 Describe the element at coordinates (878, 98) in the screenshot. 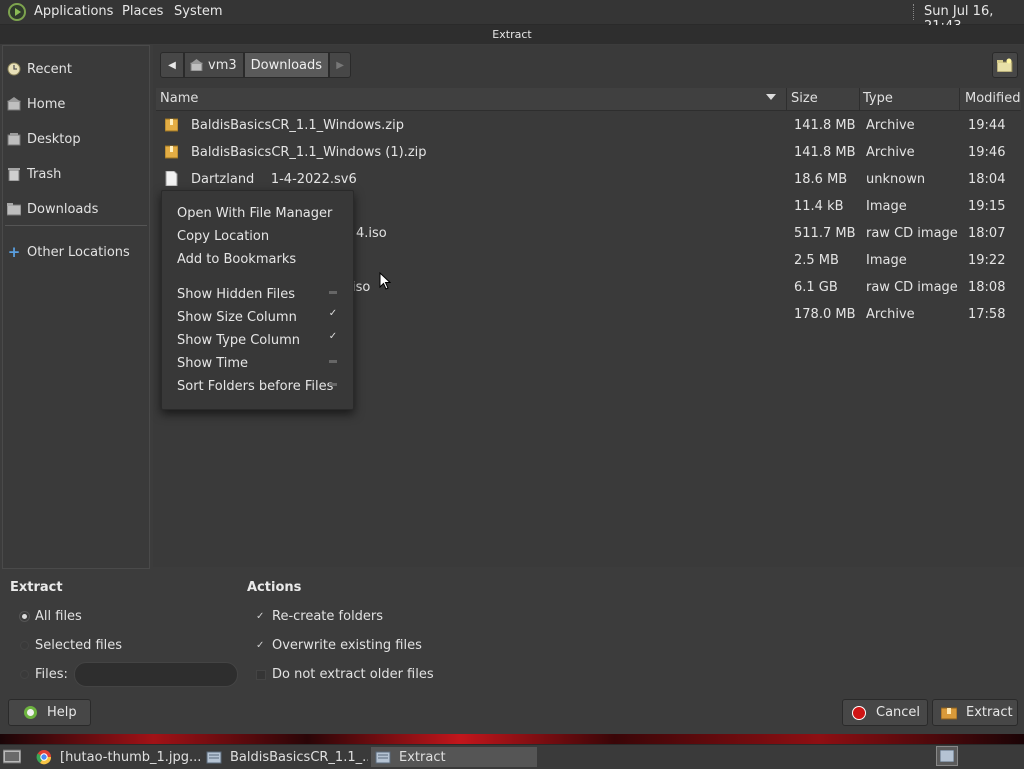

I see `column-header-type: Type` at that location.